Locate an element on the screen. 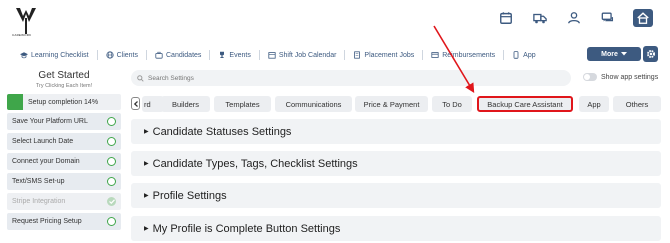 This screenshot has width=670, height=243. tab-label: Backup Care Assistant is located at coordinates (525, 104).